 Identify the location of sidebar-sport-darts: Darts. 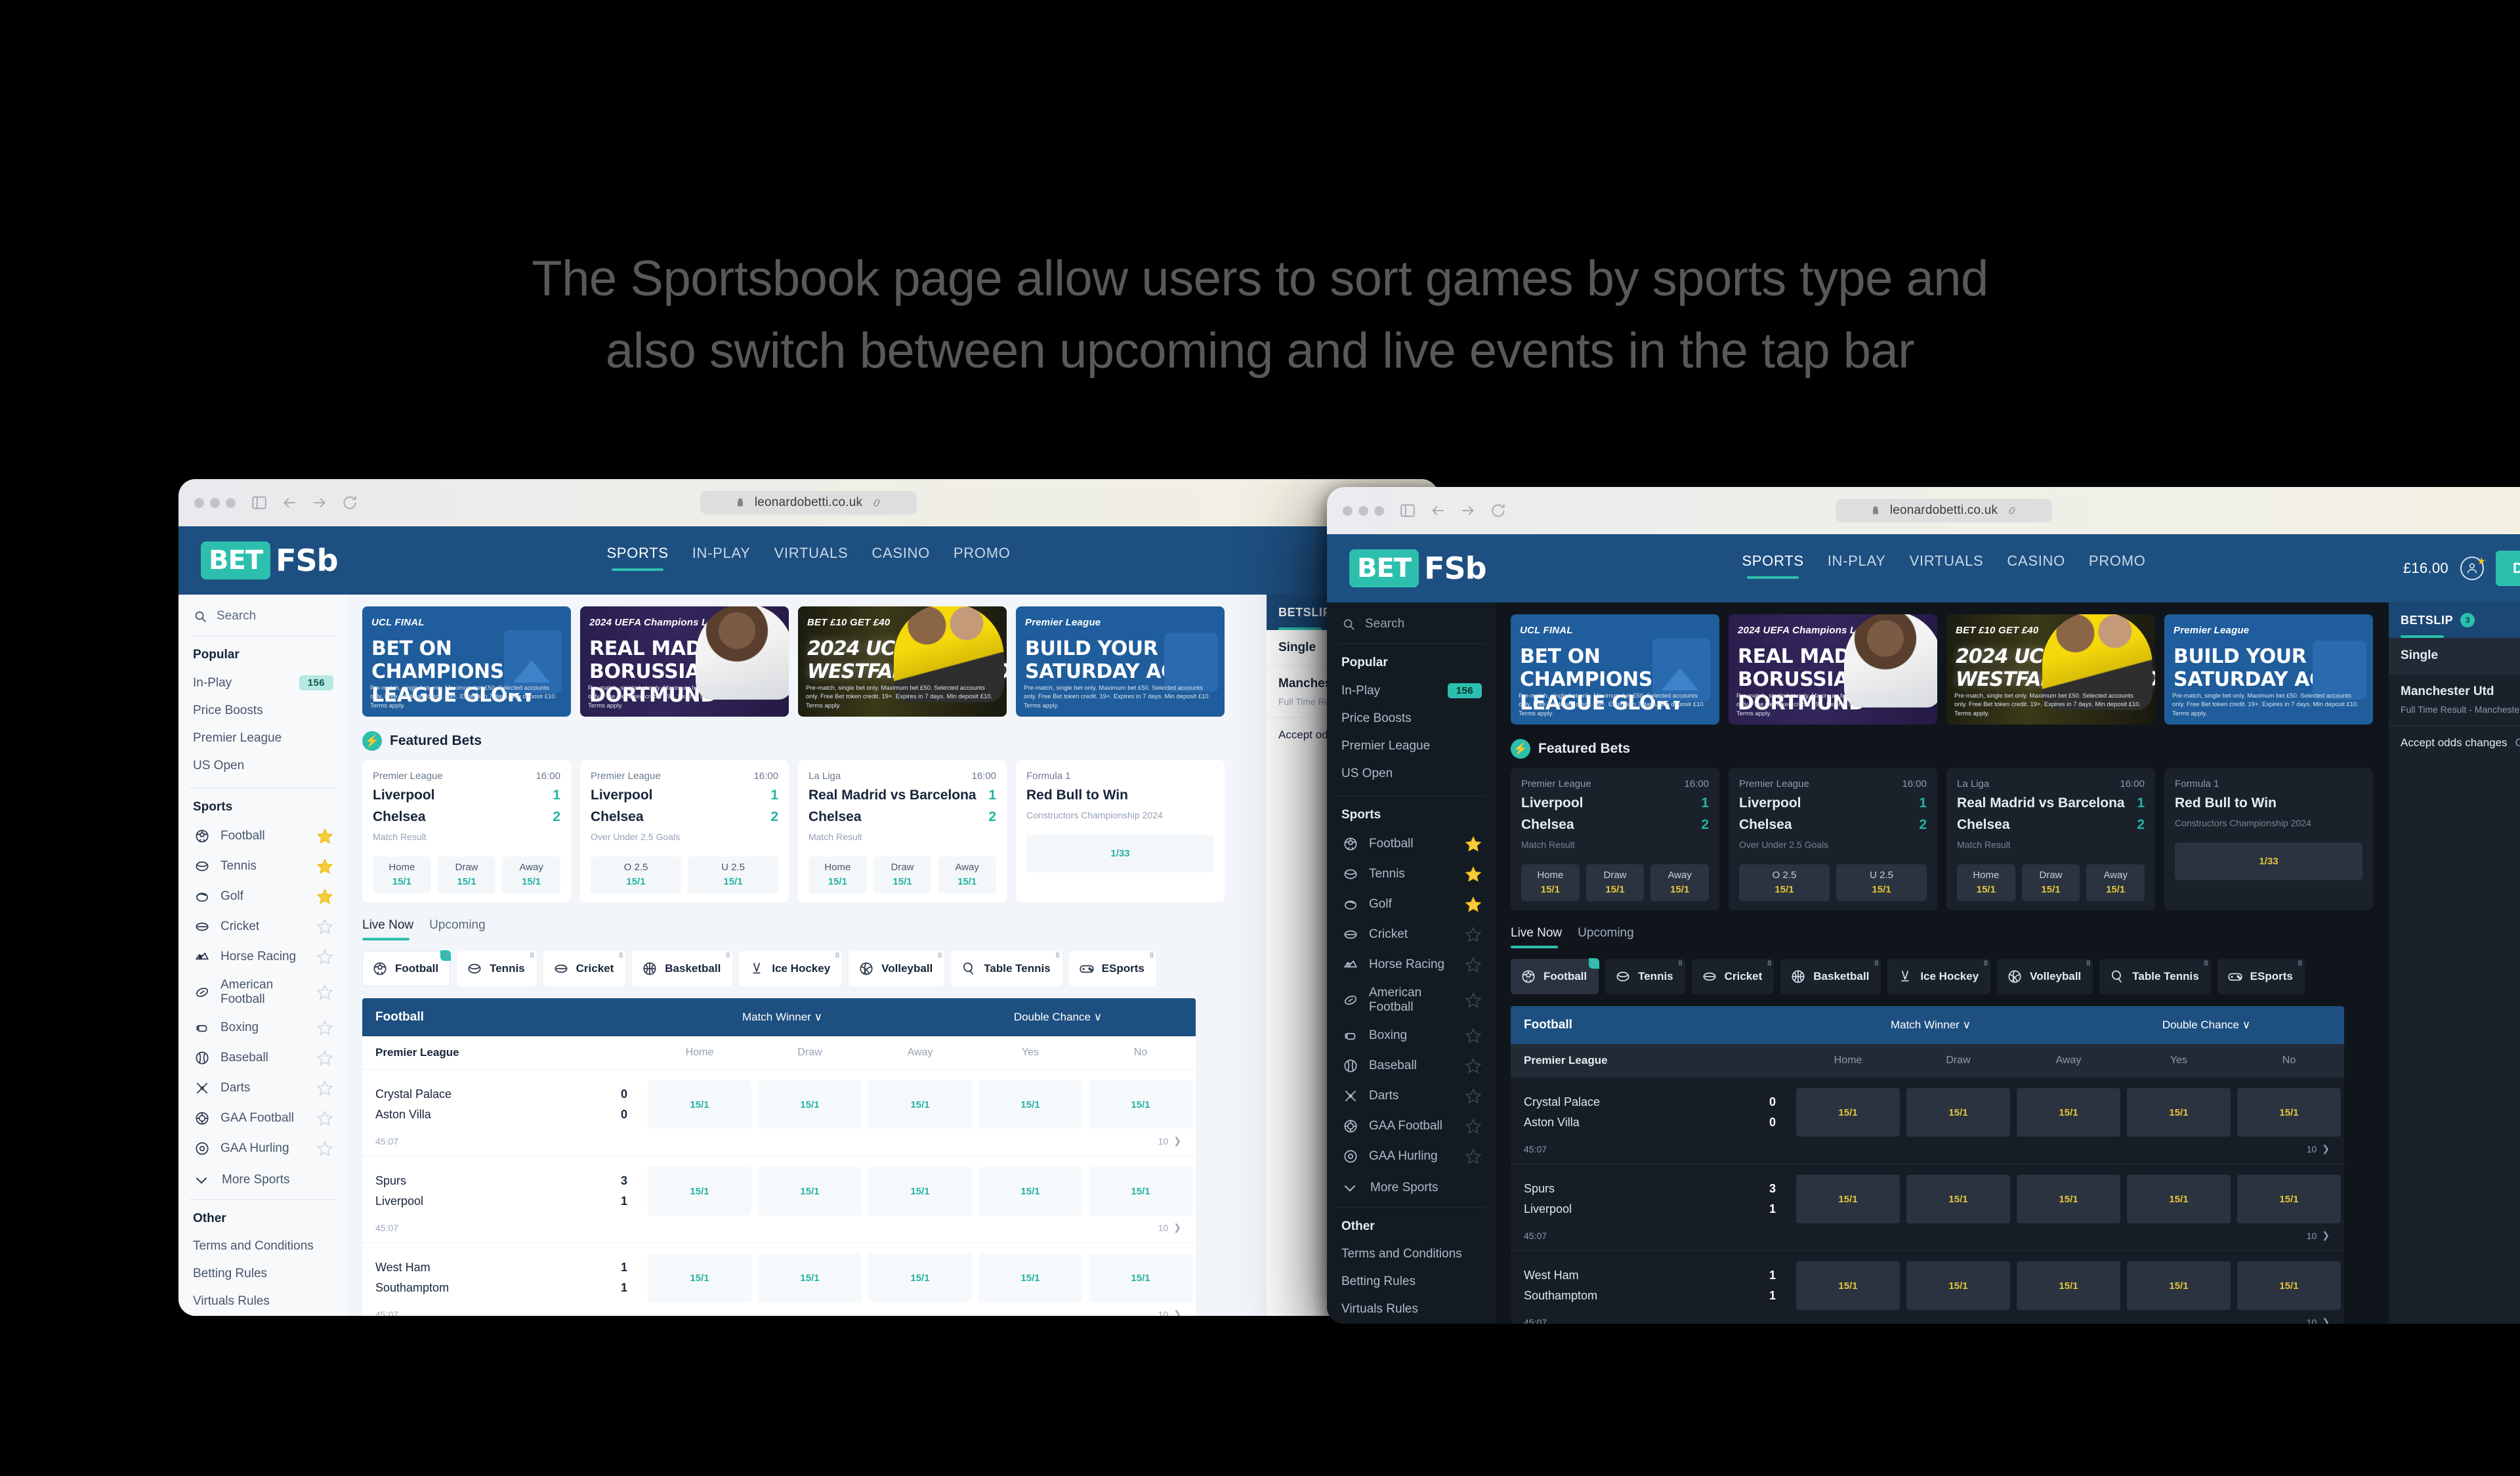
(1411, 1096).